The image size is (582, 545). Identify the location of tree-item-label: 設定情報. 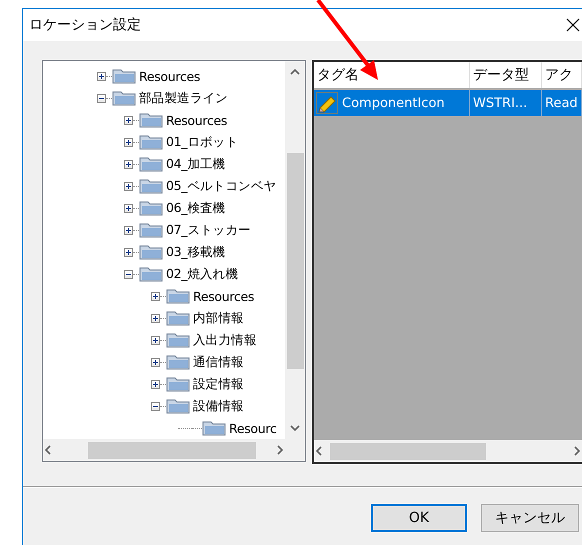
(218, 384).